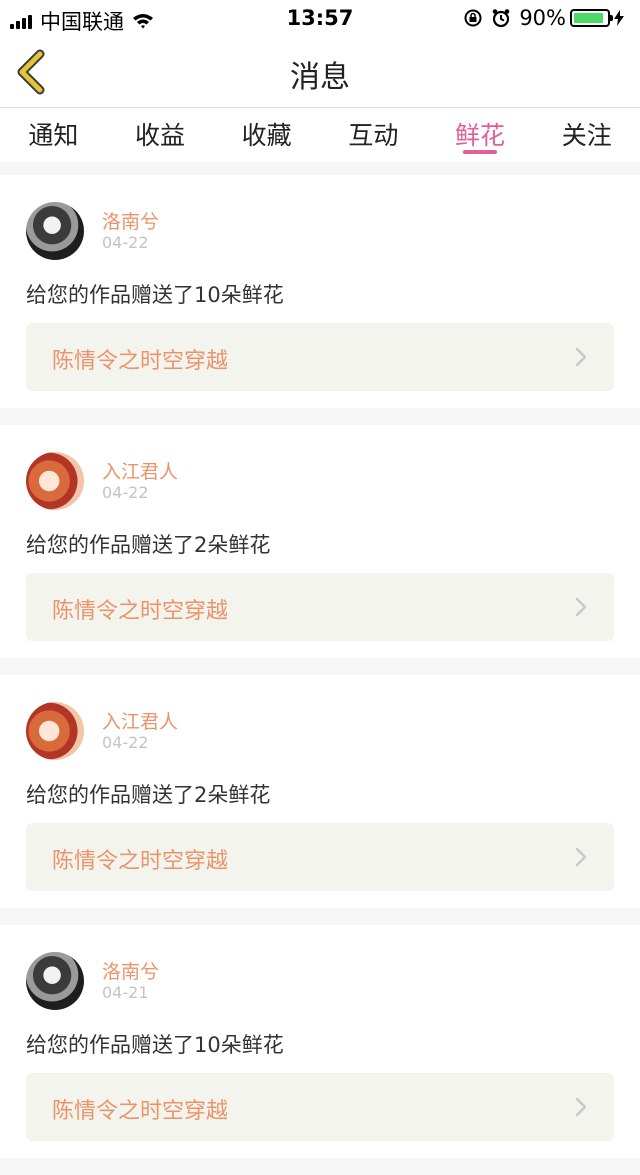 The width and height of the screenshot is (640, 1175). What do you see at coordinates (619, 18) in the screenshot?
I see `charging-bolt-icon` at bounding box center [619, 18].